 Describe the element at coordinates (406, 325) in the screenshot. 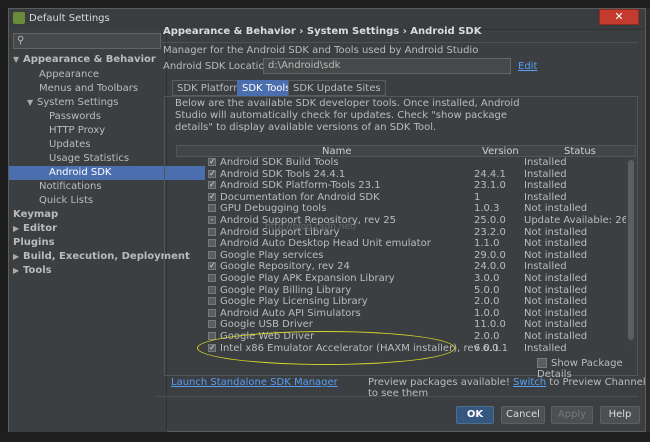

I see `table-row: Google USB Driver 11.0.0 Not installed` at that location.